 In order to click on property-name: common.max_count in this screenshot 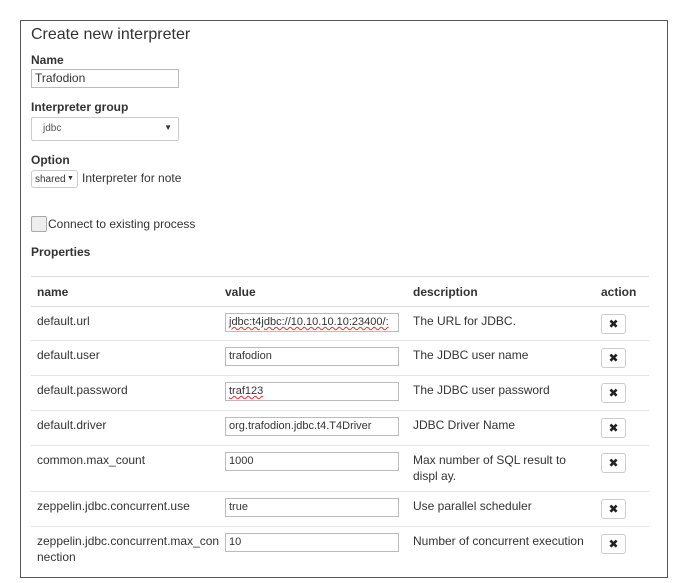, I will do `click(125, 468)`.